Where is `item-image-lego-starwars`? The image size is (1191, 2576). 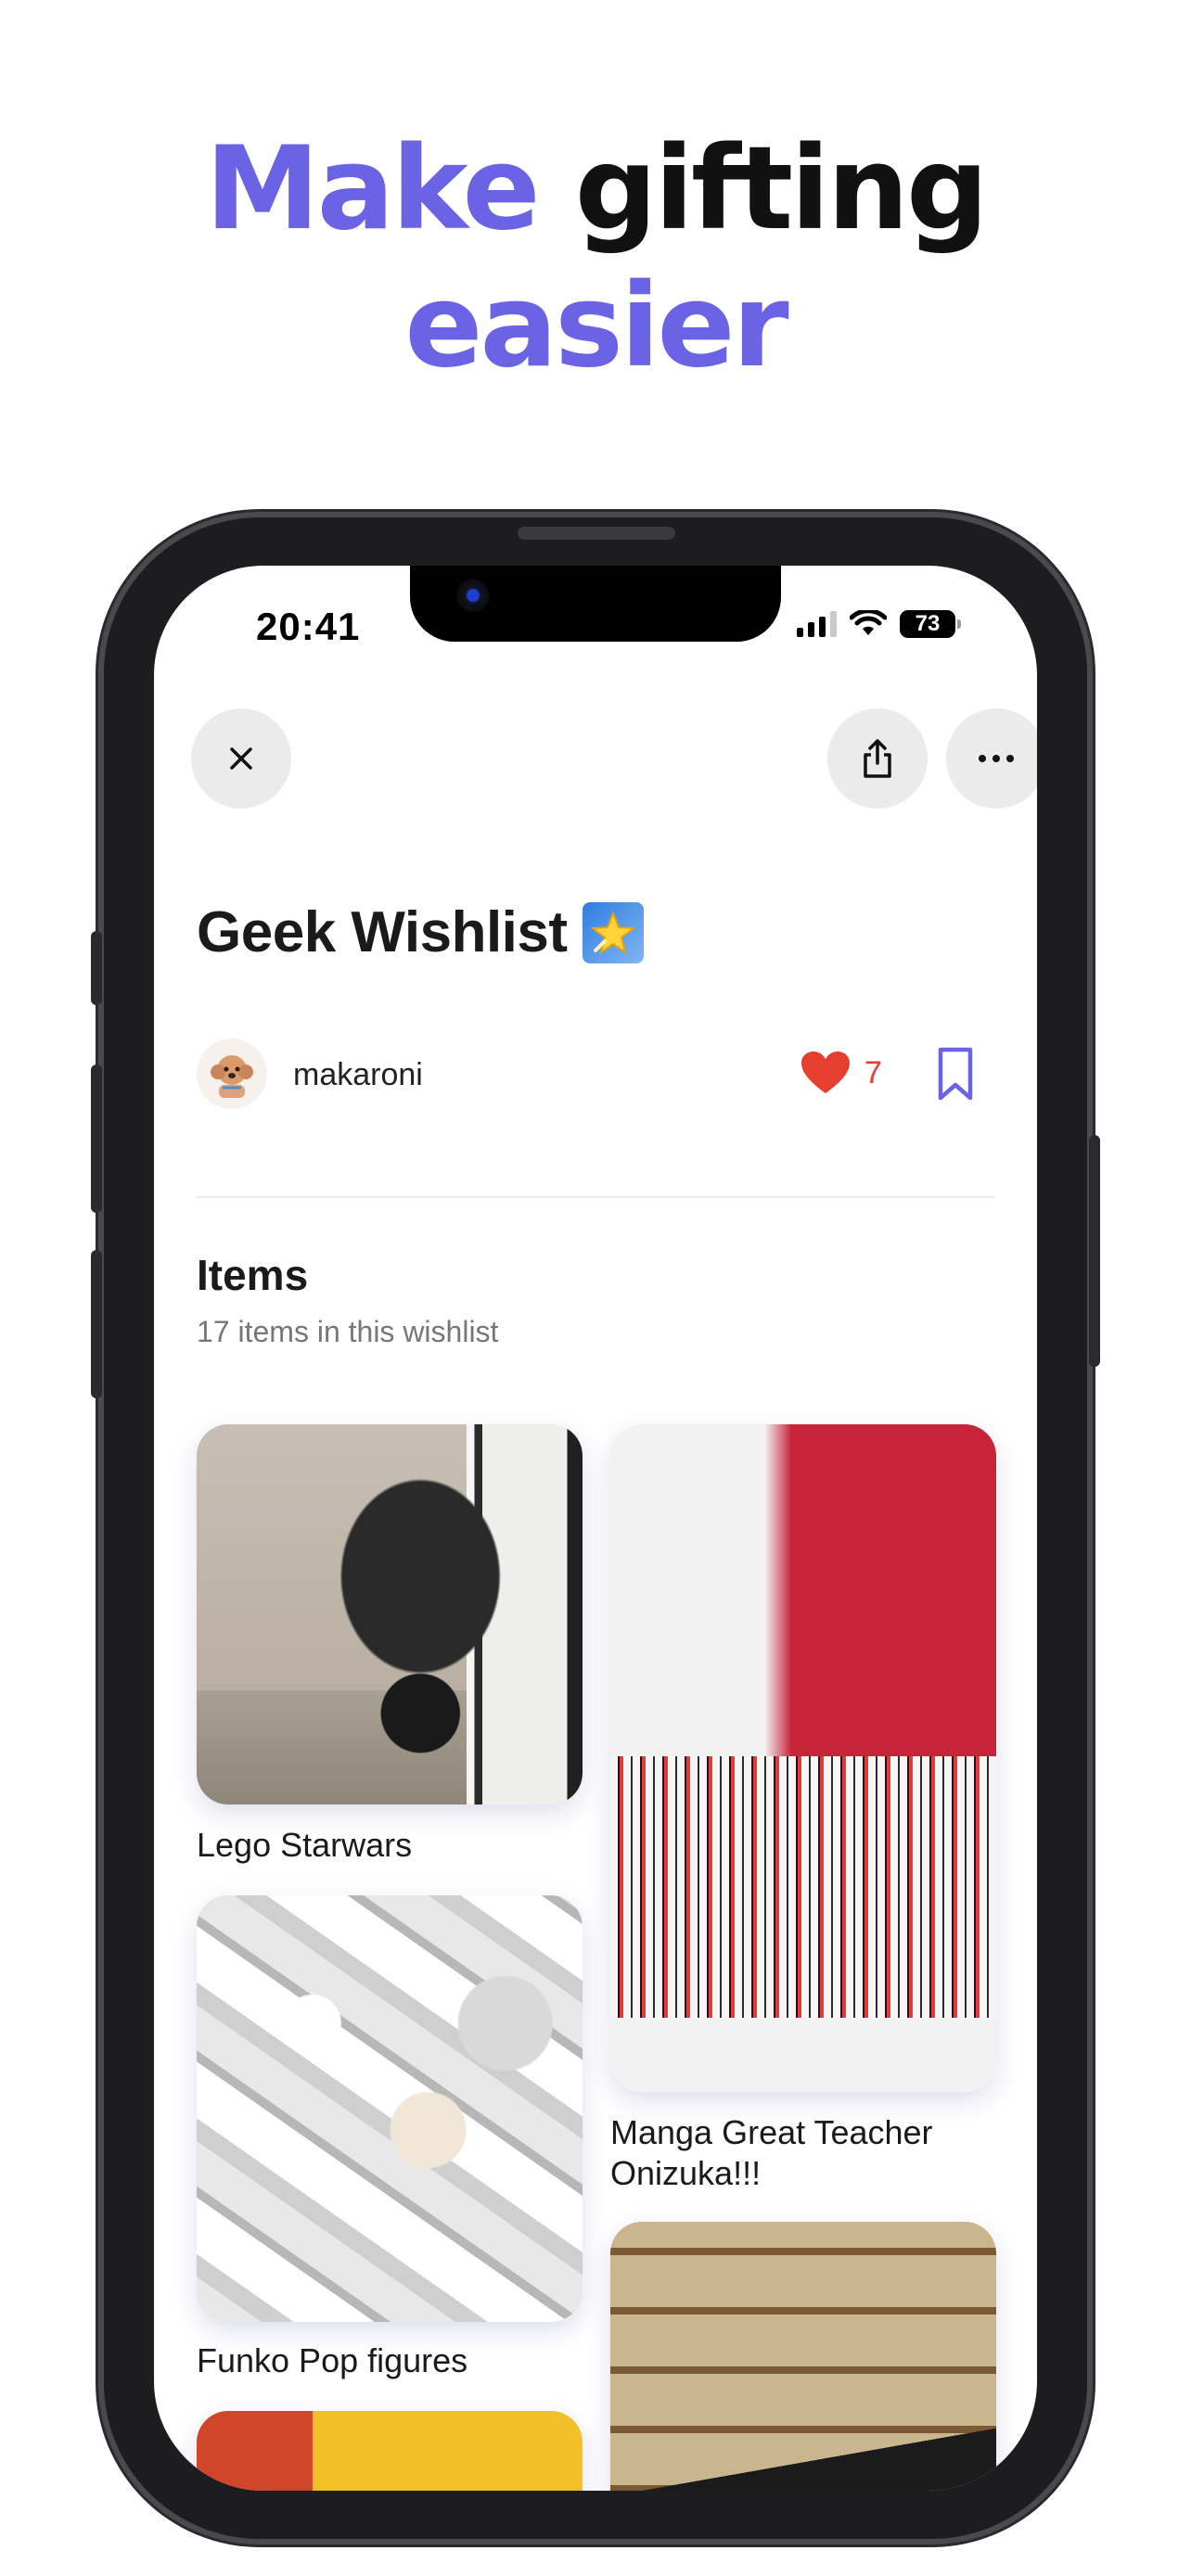
item-image-lego-starwars is located at coordinates (390, 1614).